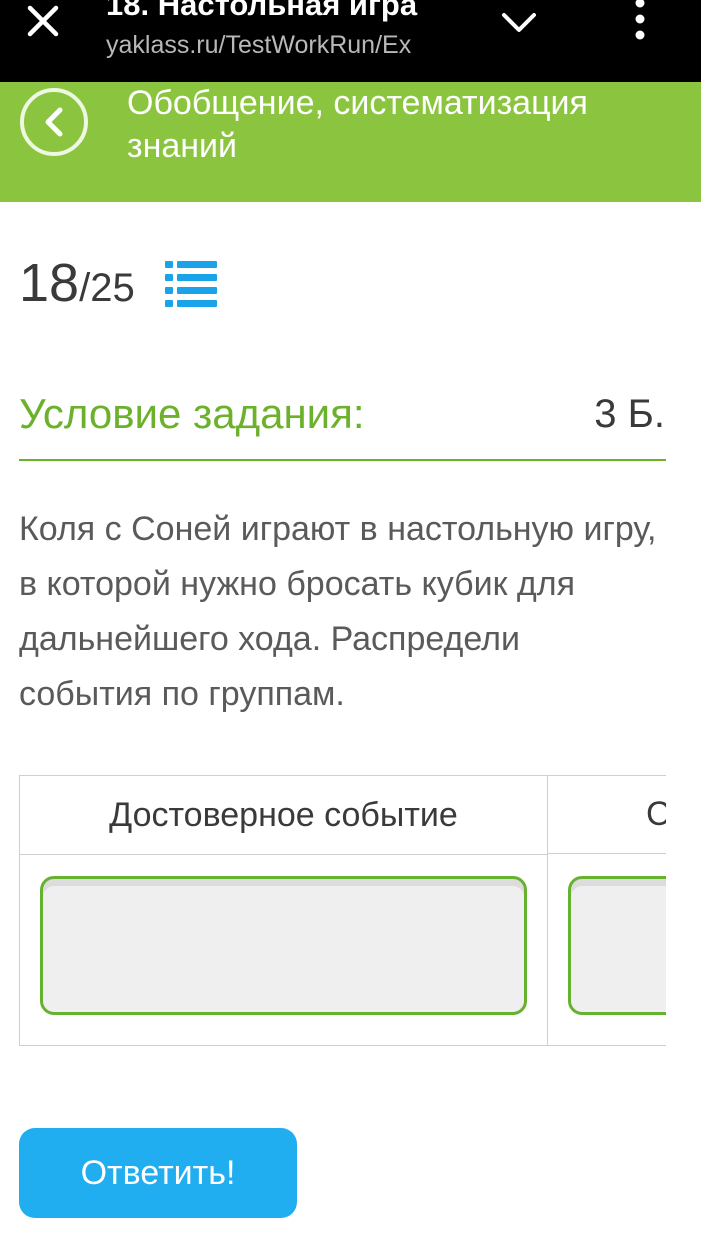 This screenshot has height=1258, width=701. Describe the element at coordinates (49, 283) in the screenshot. I see `current-question-number: 18` at that location.